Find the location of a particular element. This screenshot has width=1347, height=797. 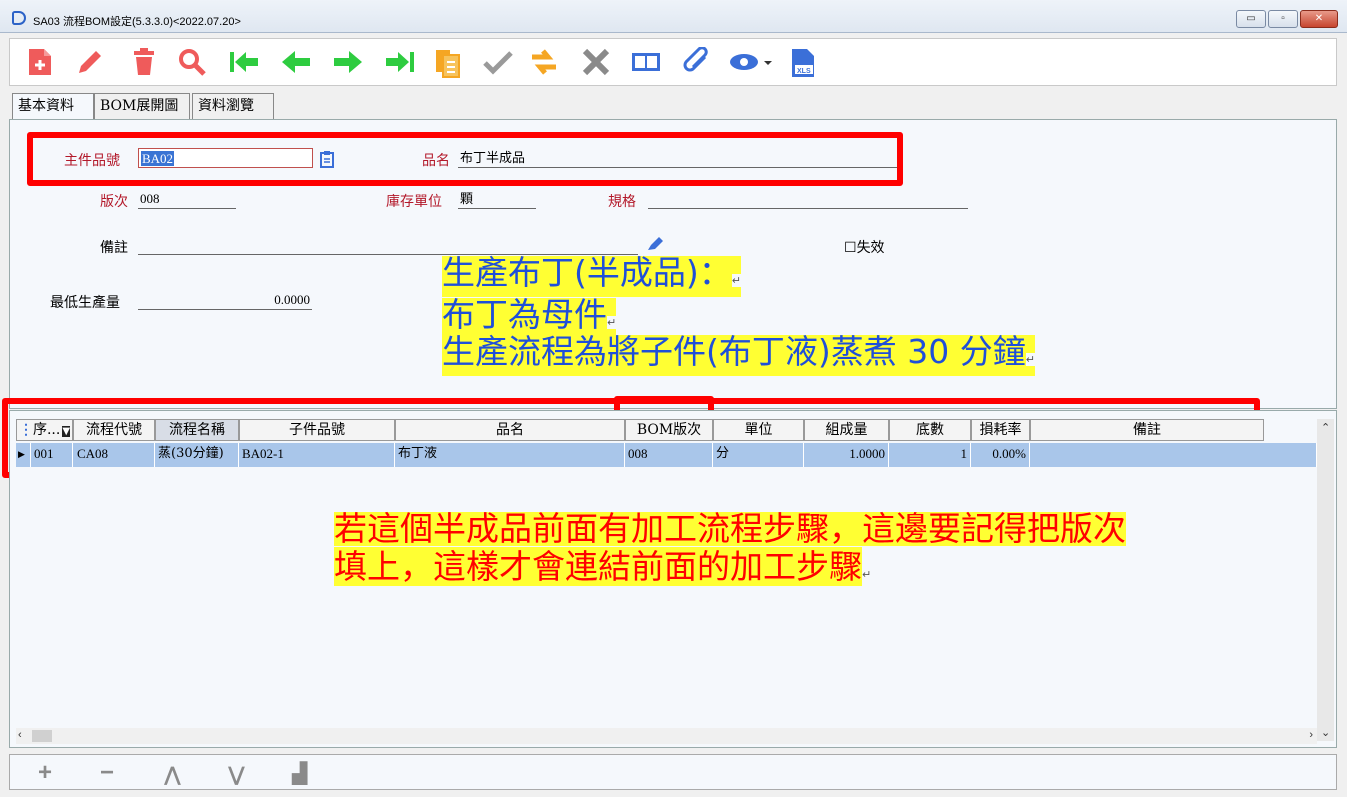

excel-export-icon: XLS is located at coordinates (804, 63).